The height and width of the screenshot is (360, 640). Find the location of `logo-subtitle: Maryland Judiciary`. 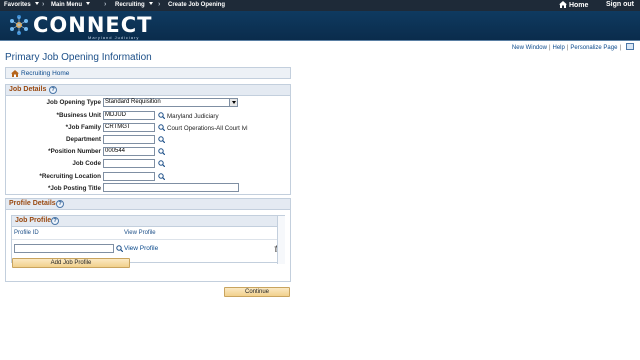

logo-subtitle: Maryland Judiciary is located at coordinates (114, 37).